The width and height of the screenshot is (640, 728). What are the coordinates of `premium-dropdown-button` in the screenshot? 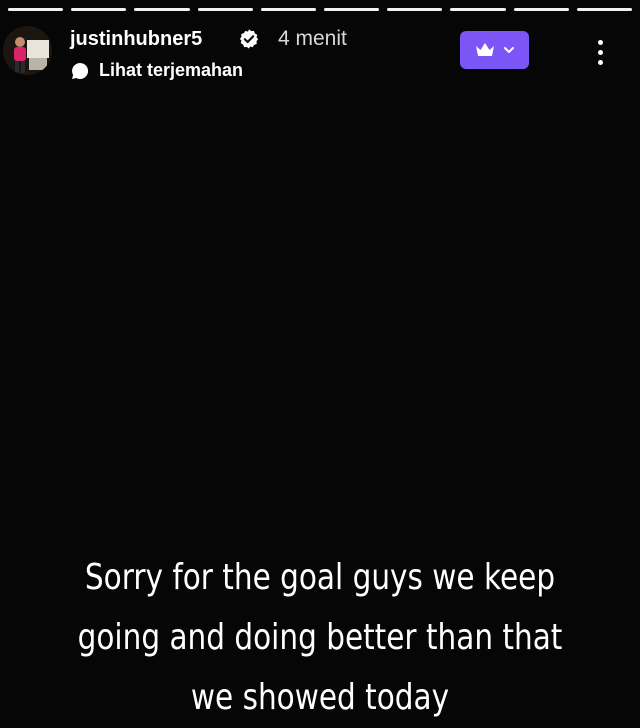 It's located at (494, 50).